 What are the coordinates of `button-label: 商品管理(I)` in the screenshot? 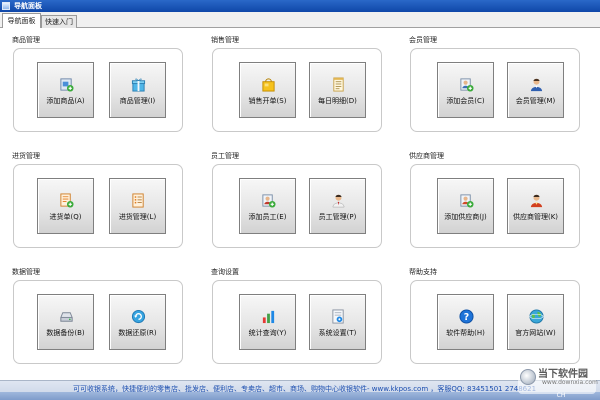 It's located at (137, 101).